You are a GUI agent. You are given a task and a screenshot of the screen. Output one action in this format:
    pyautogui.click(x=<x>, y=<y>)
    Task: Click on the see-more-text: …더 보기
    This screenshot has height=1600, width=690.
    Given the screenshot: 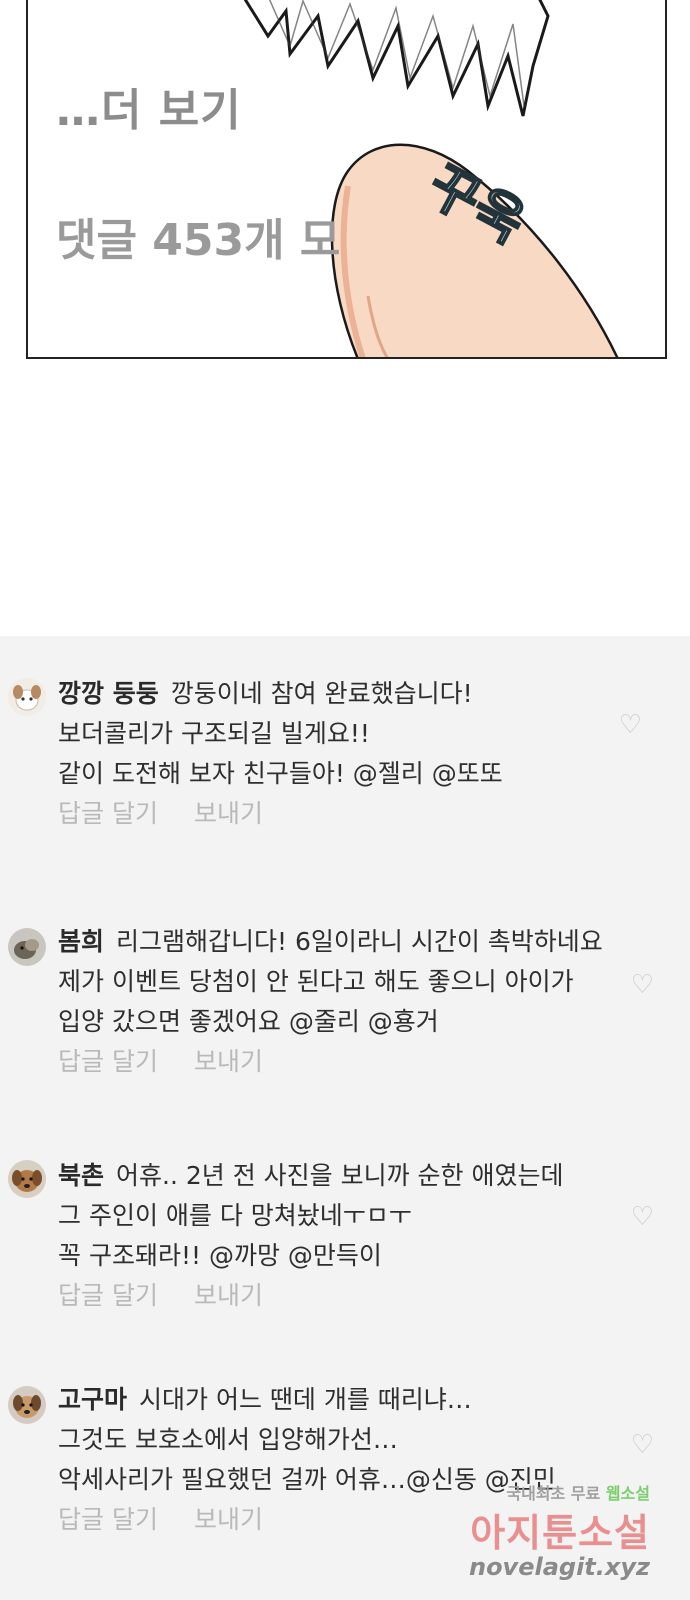 What is the action you would take?
    pyautogui.click(x=149, y=110)
    